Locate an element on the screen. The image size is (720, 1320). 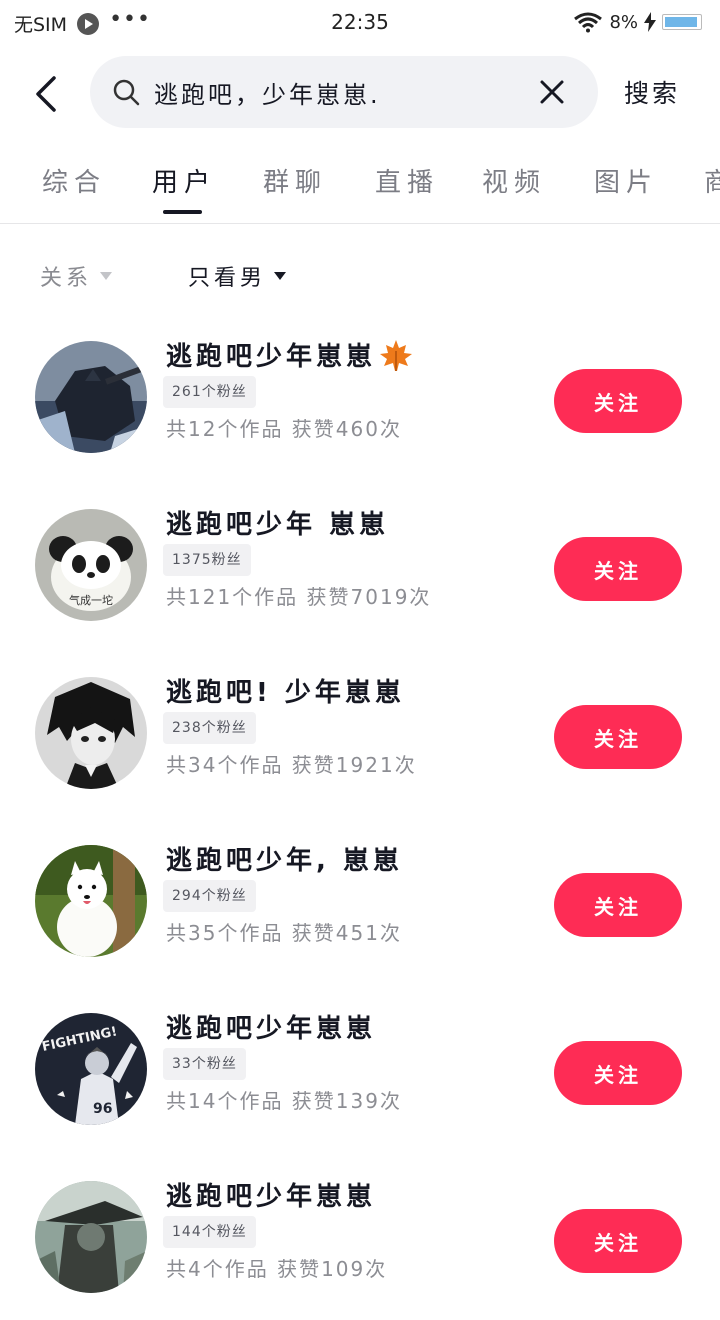
user-stats: 共4个作品 获赞109次 is located at coordinates (277, 1269).